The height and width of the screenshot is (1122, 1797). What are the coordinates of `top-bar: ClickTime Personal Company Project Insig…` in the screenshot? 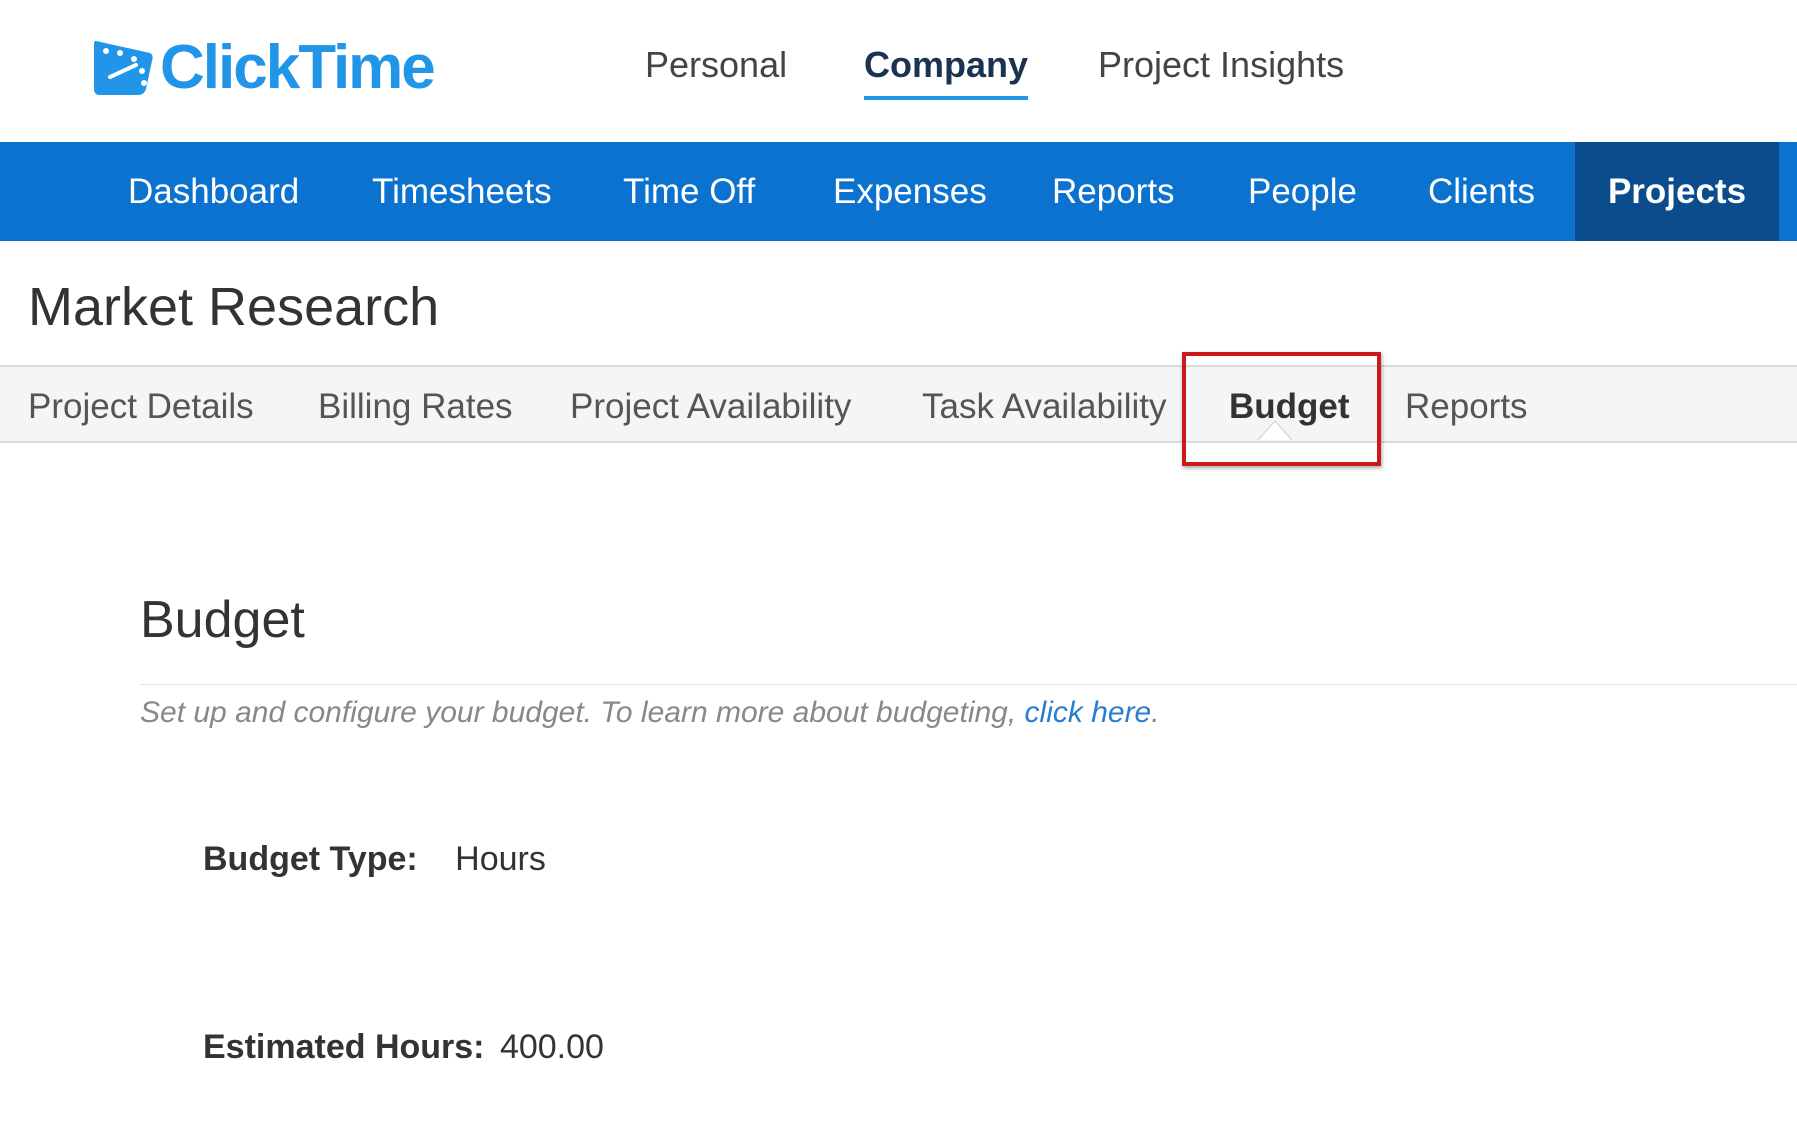 It's located at (898, 71).